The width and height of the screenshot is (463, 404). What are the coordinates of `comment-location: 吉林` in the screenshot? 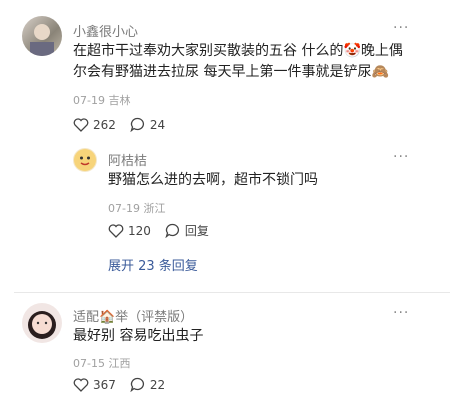 It's located at (119, 100).